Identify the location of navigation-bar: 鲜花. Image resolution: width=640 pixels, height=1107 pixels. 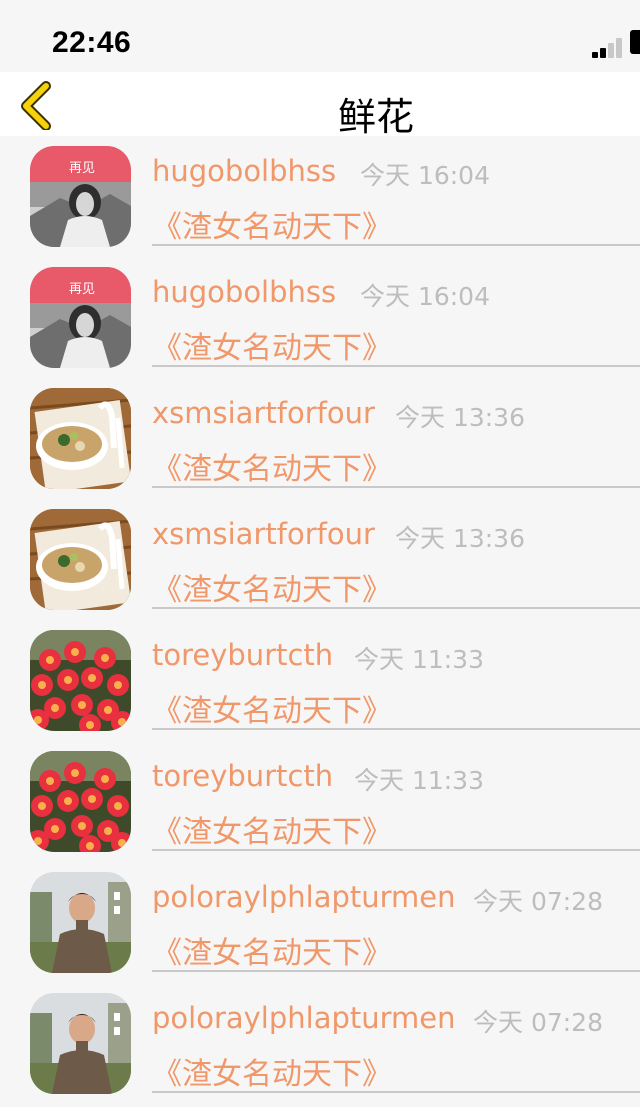
(320, 105).